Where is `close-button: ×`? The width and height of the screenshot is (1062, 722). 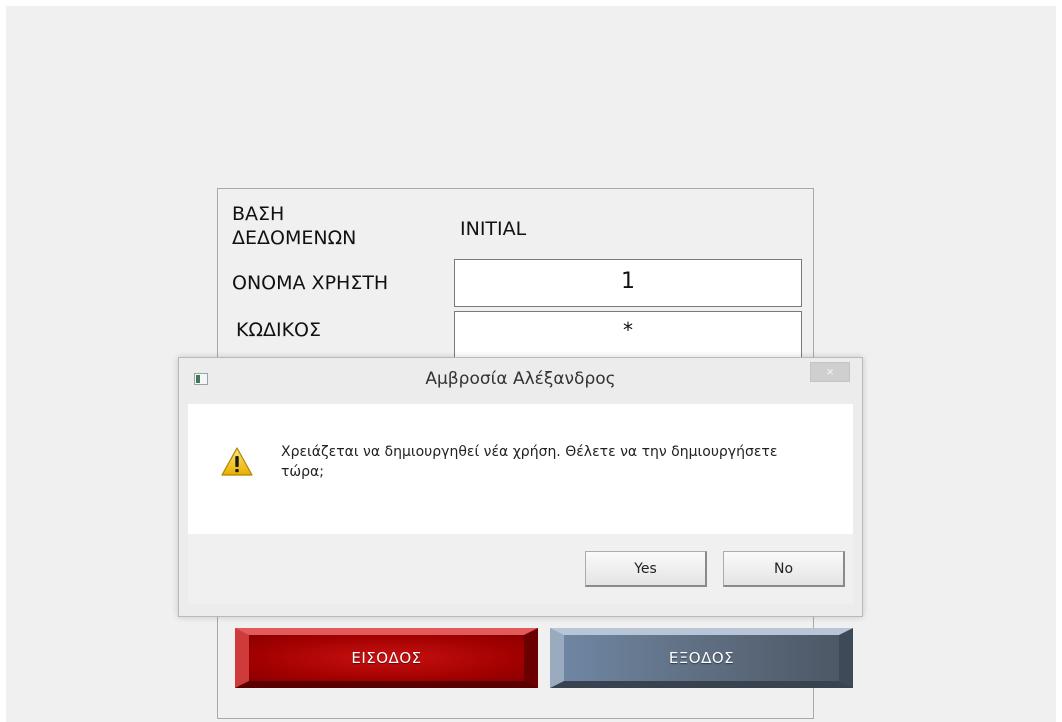 close-button: × is located at coordinates (830, 372).